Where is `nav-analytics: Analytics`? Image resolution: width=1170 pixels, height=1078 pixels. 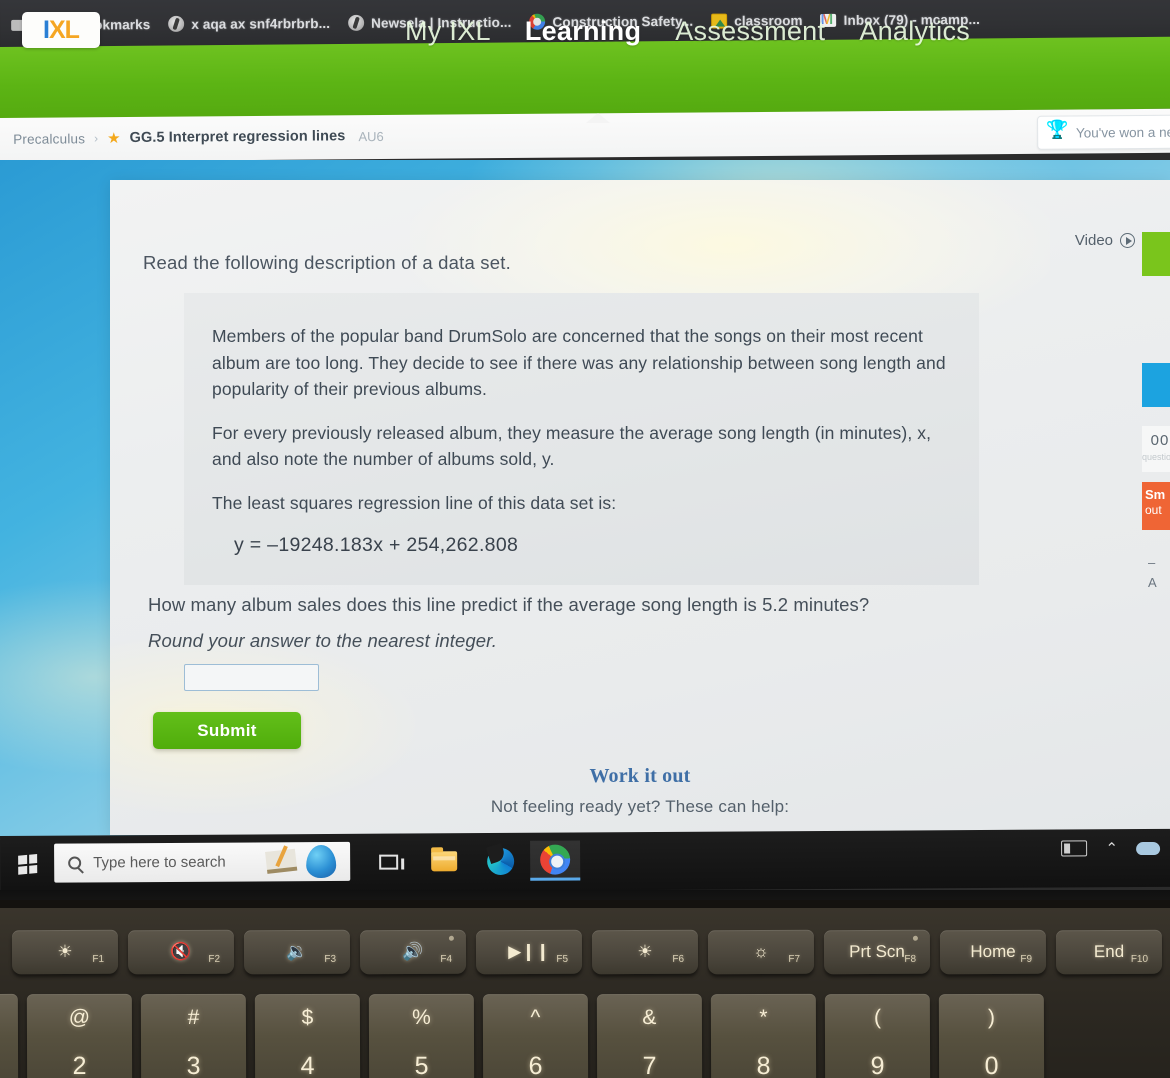 nav-analytics: Analytics is located at coordinates (914, 31).